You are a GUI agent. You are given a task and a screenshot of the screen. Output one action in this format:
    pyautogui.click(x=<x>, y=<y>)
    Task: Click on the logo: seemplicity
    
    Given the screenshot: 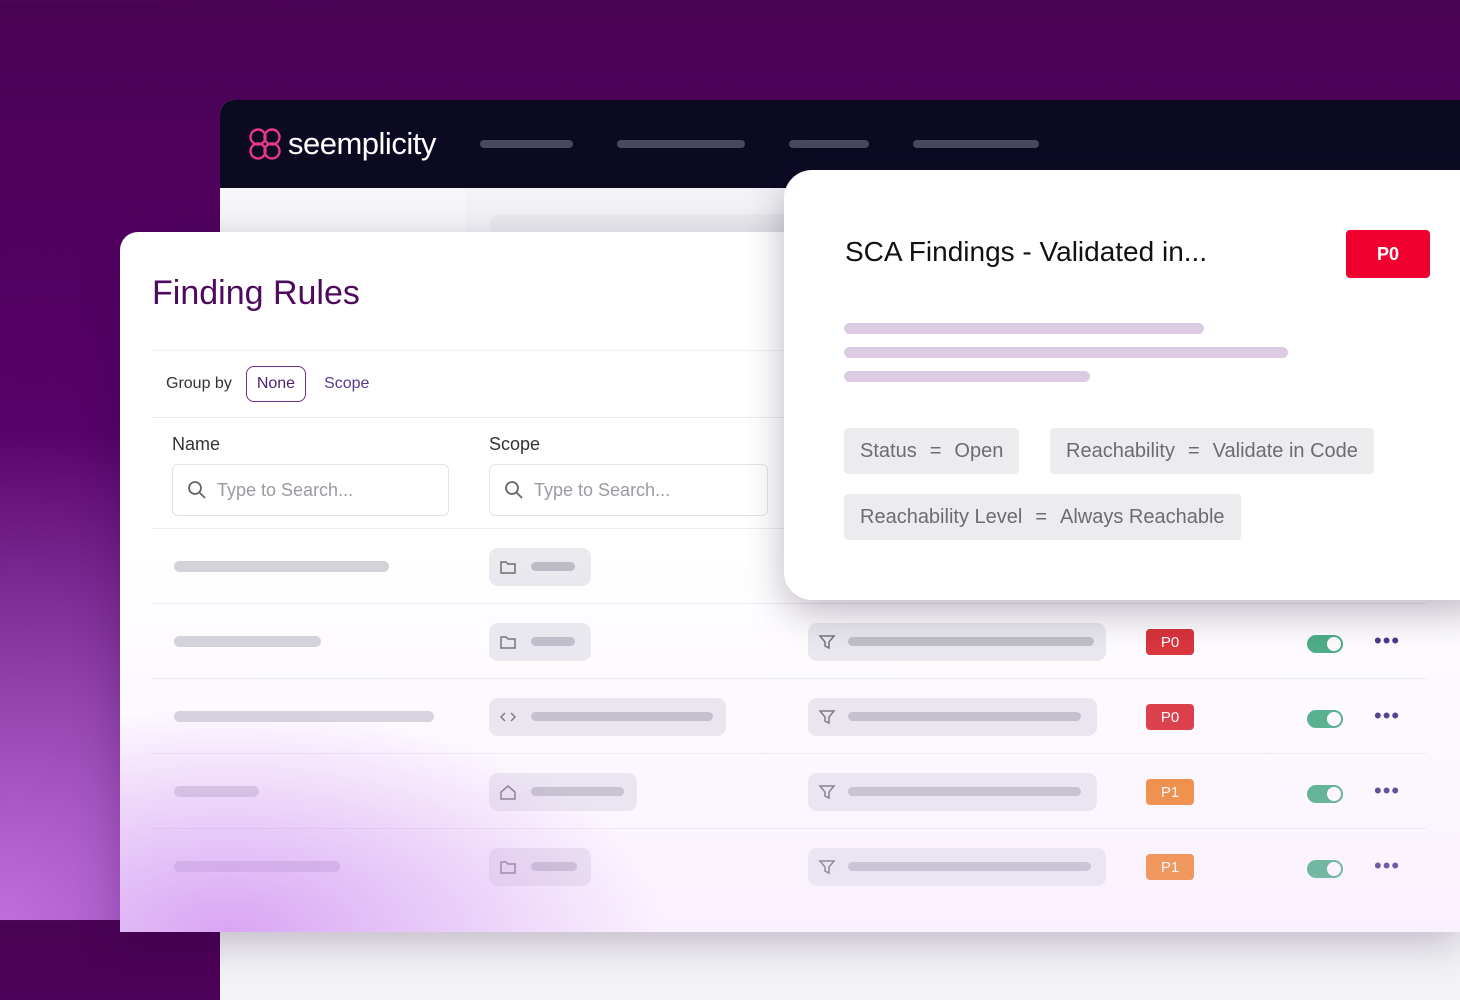 What is the action you would take?
    pyautogui.click(x=342, y=144)
    